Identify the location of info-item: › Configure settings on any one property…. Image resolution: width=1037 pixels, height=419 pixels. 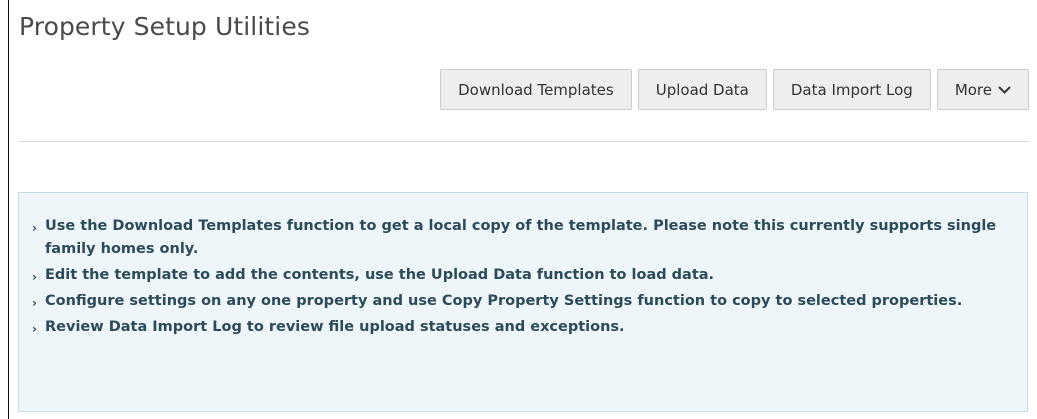
(522, 301).